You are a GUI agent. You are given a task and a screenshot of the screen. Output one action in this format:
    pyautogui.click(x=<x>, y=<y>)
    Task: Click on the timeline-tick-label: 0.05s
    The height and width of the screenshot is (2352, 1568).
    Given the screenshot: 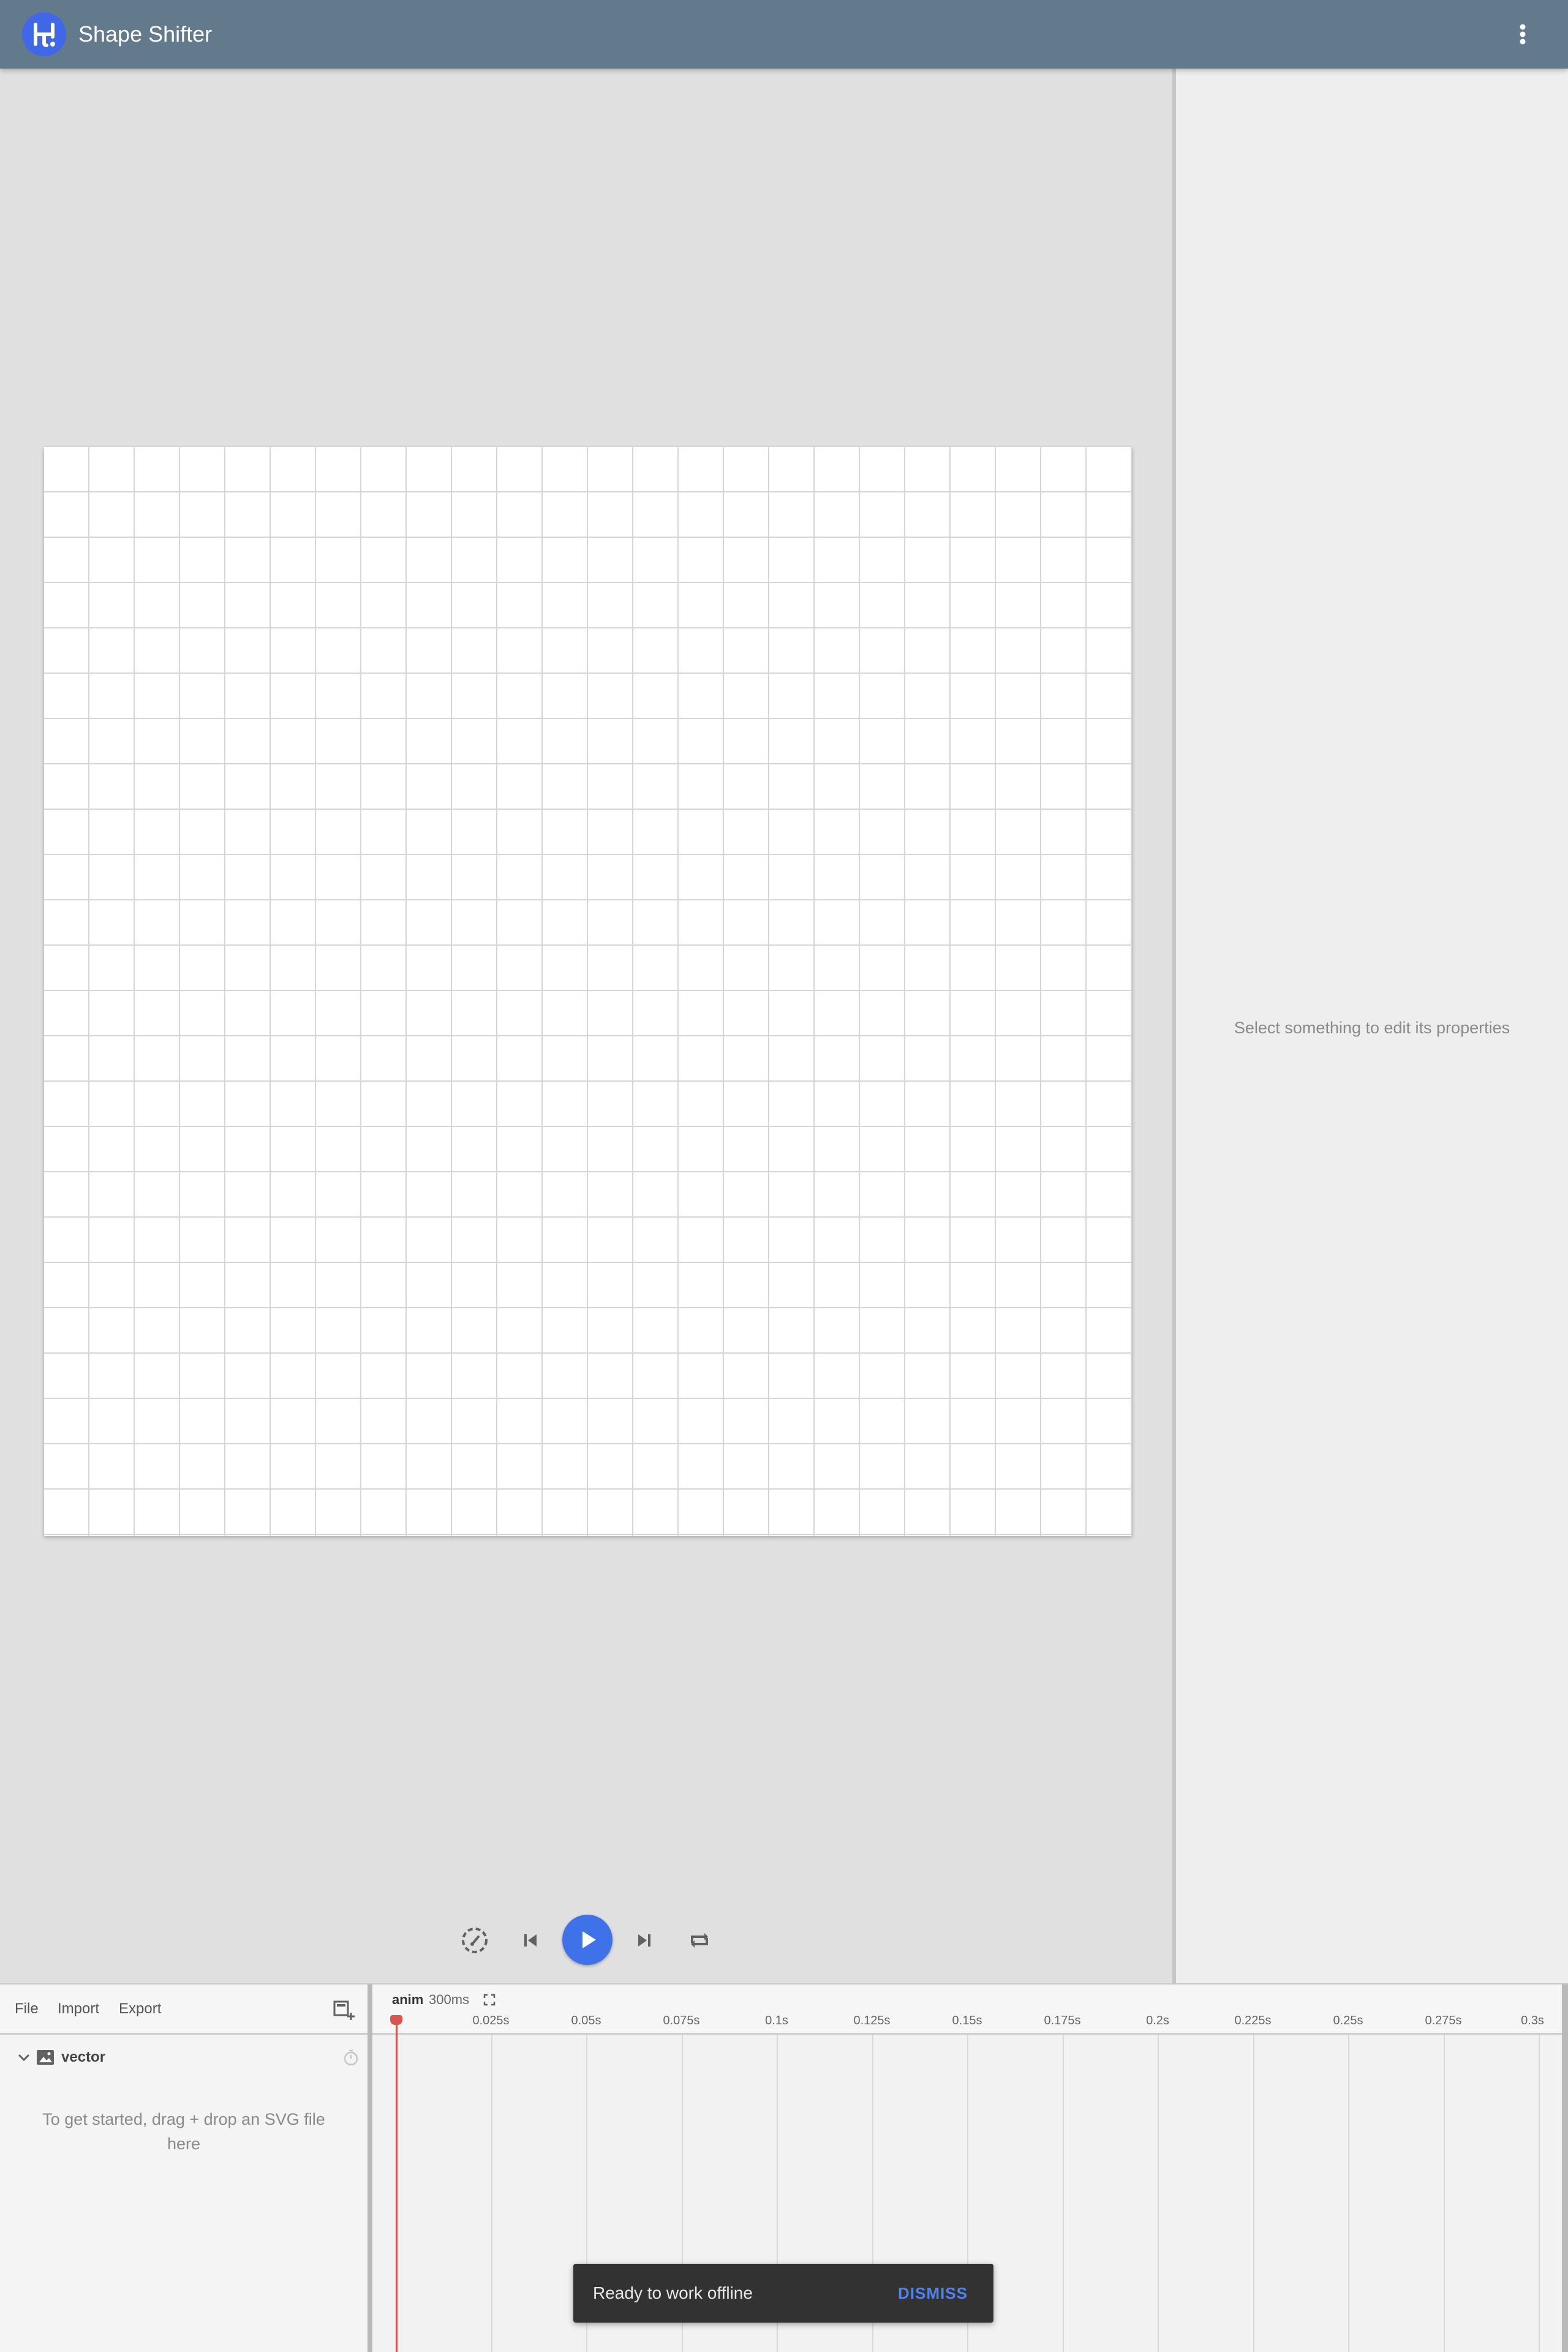 What is the action you would take?
    pyautogui.click(x=586, y=2021)
    